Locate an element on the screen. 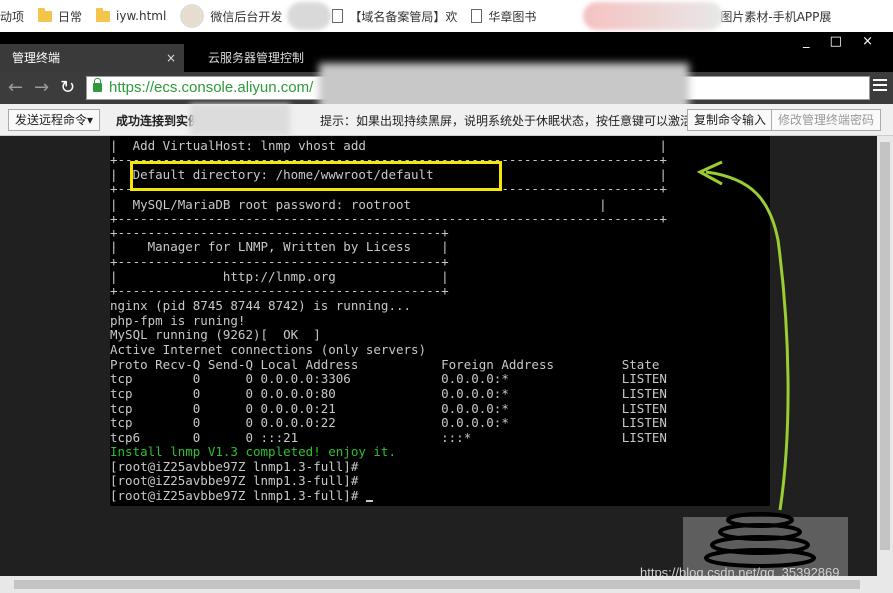 The image size is (893, 593). back-arrow-icon: ← is located at coordinates (15, 88).